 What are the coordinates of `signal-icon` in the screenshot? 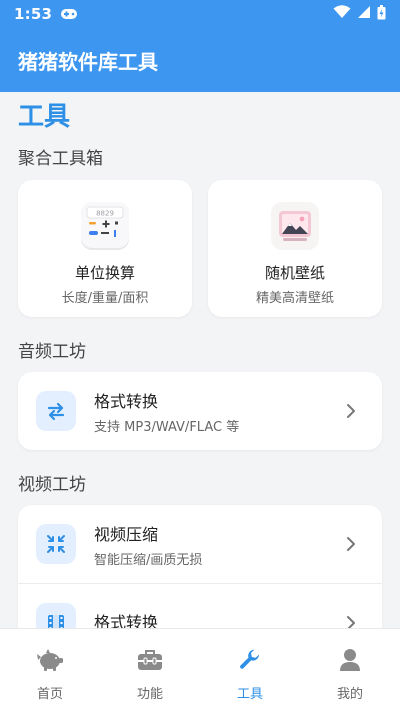 It's located at (364, 14).